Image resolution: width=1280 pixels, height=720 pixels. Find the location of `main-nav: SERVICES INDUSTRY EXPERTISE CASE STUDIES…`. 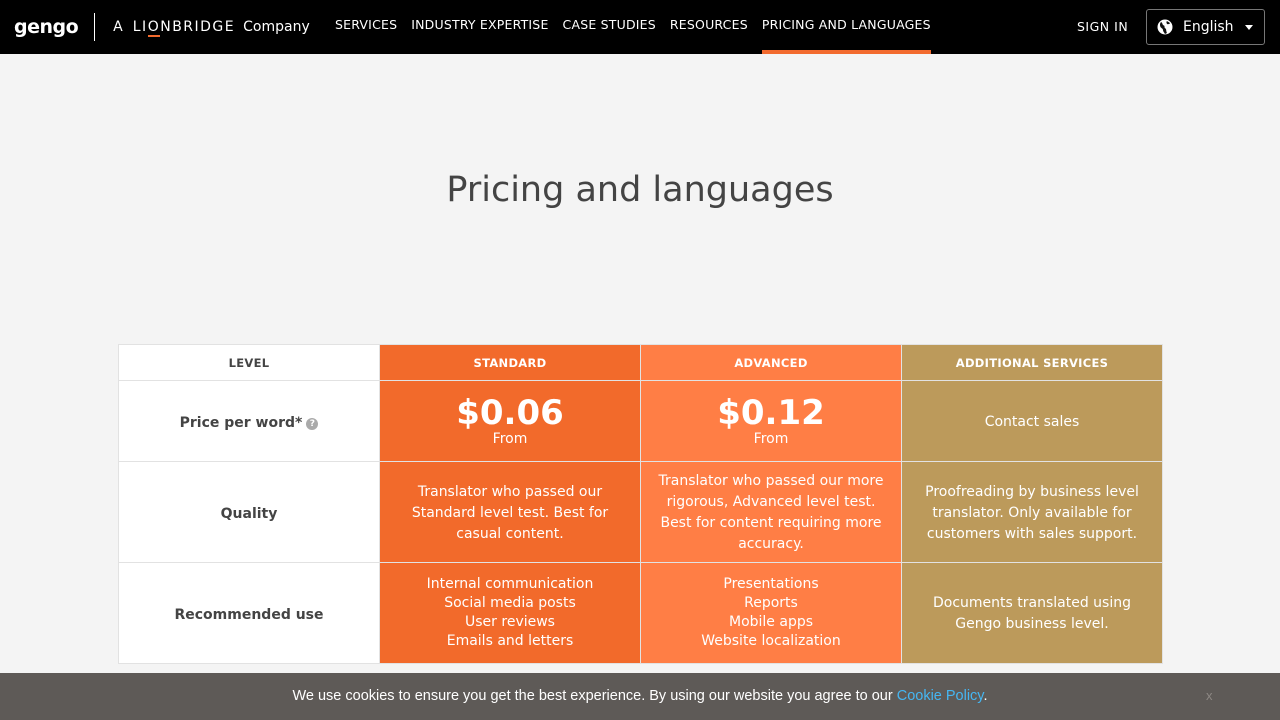

main-nav: SERVICES INDUSTRY EXPERTISE CASE STUDIES… is located at coordinates (640, 27).